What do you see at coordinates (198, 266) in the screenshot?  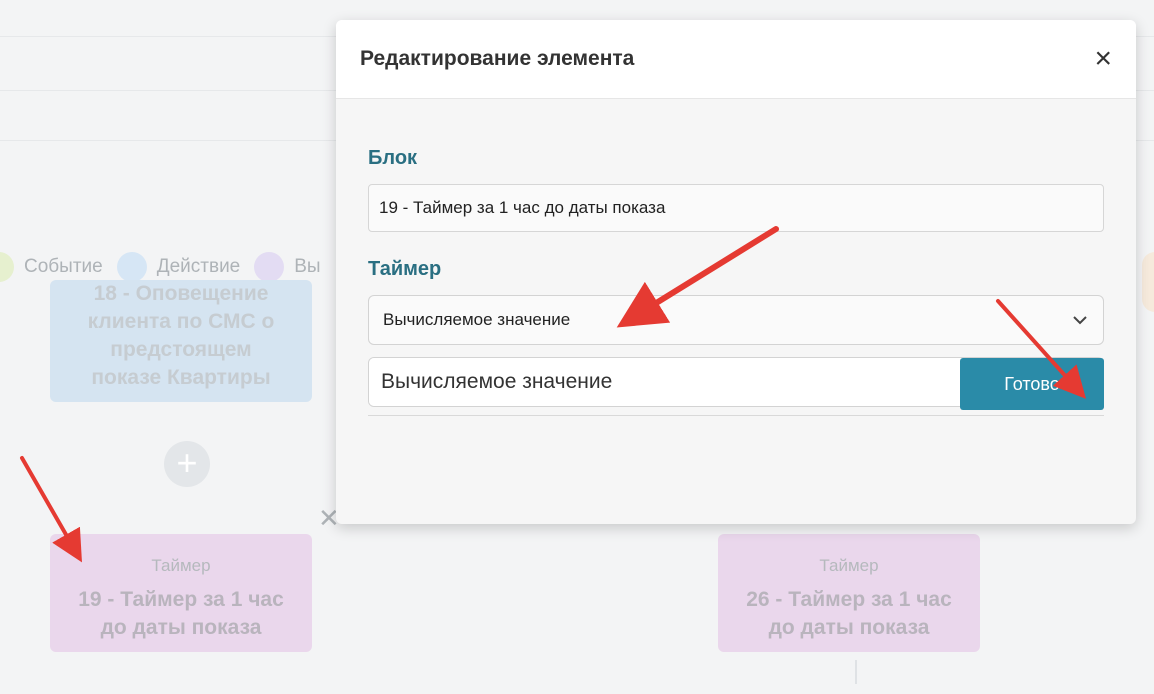 I see `legend-label: Действие` at bounding box center [198, 266].